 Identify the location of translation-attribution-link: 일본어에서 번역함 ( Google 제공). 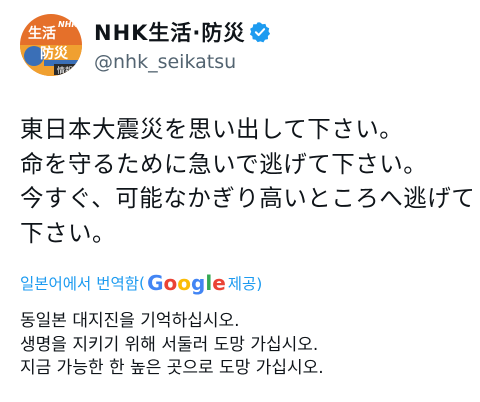
(141, 283).